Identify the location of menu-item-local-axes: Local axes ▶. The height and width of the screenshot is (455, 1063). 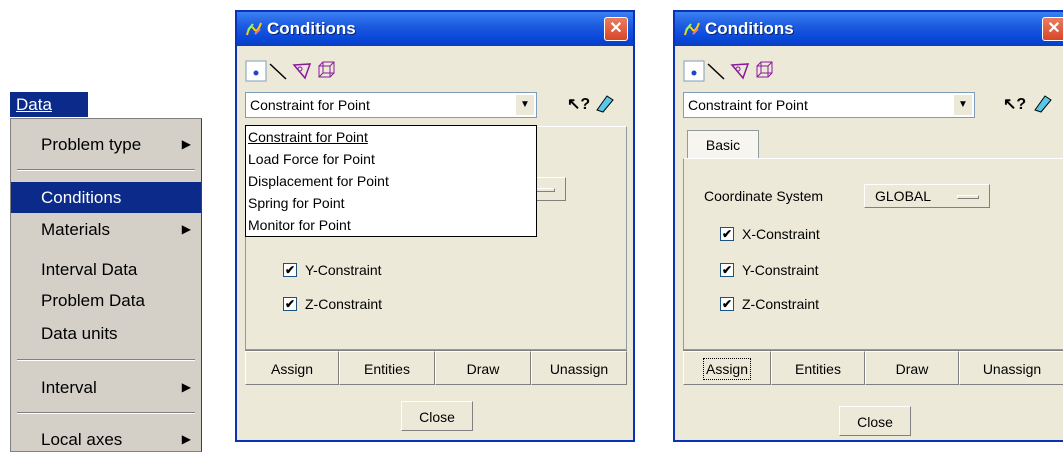
(106, 439).